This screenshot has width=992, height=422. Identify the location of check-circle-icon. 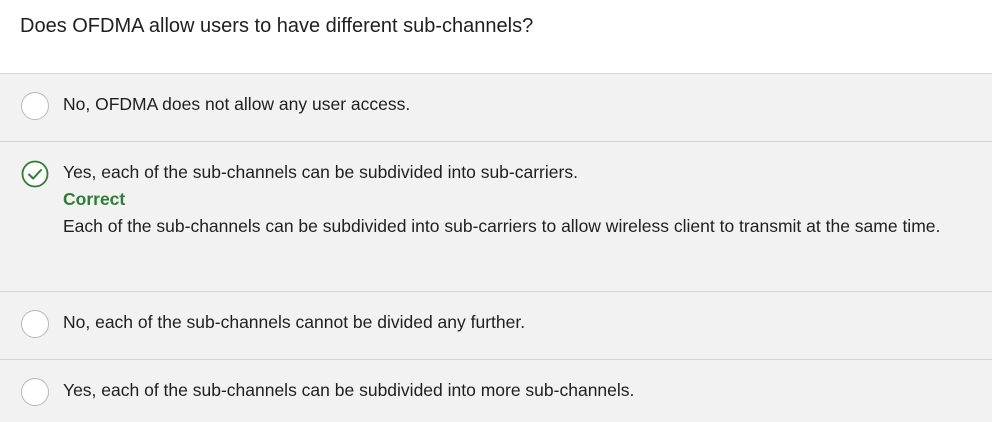
(35, 174).